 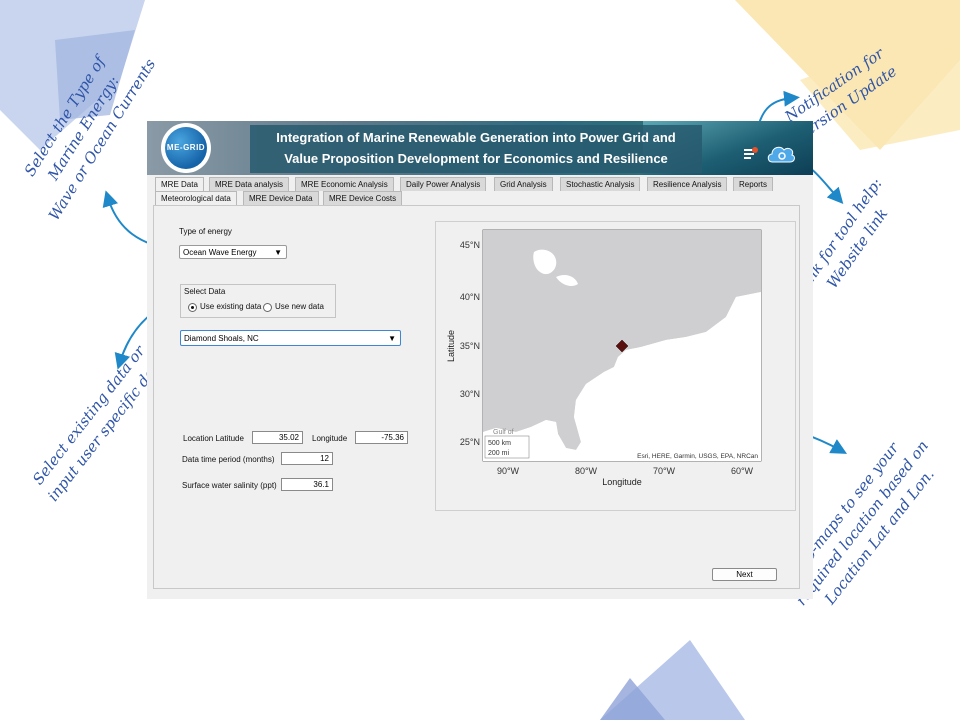 I want to click on tab-meteorological-data: Meteorological data, so click(x=196, y=198).